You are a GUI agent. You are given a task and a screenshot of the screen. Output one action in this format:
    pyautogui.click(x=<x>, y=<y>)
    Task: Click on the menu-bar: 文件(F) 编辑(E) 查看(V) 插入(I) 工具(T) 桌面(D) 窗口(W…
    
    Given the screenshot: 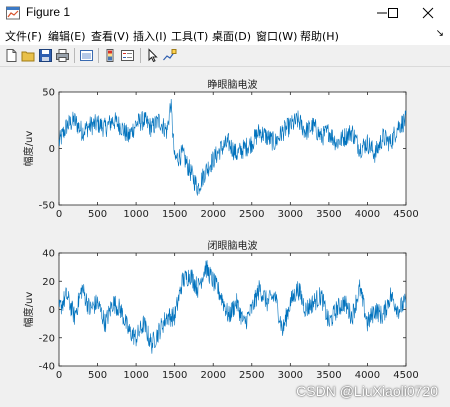 What is the action you would take?
    pyautogui.click(x=225, y=35)
    